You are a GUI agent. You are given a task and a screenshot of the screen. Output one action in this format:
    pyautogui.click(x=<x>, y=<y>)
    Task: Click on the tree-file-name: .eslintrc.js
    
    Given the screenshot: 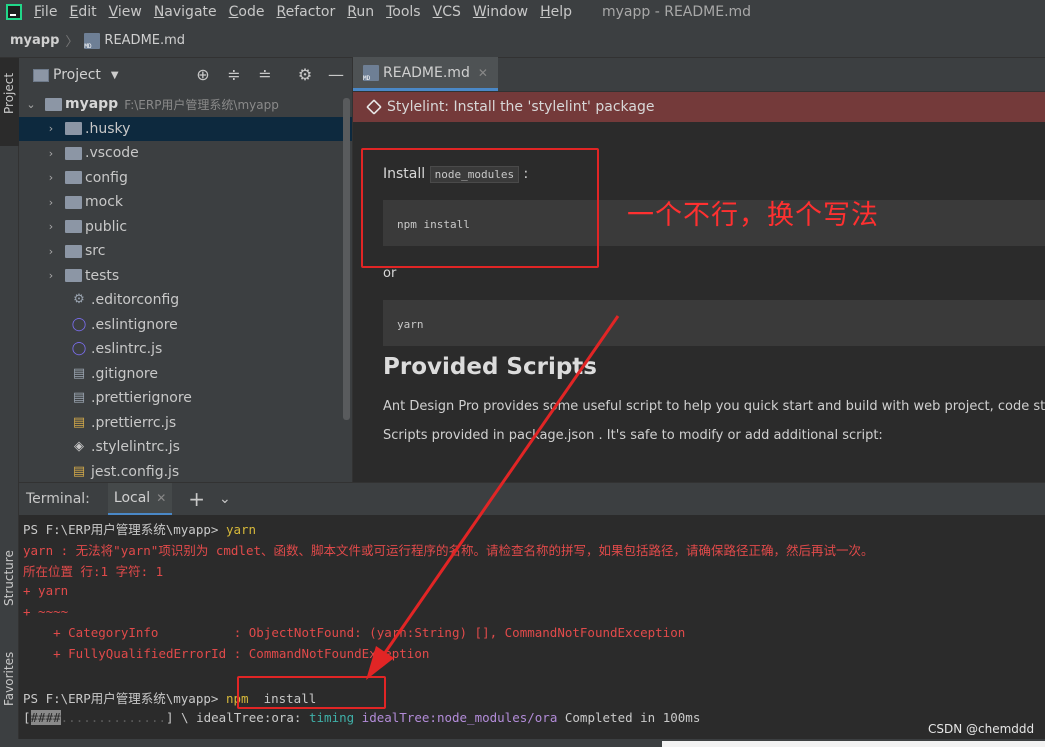 What is the action you would take?
    pyautogui.click(x=127, y=349)
    